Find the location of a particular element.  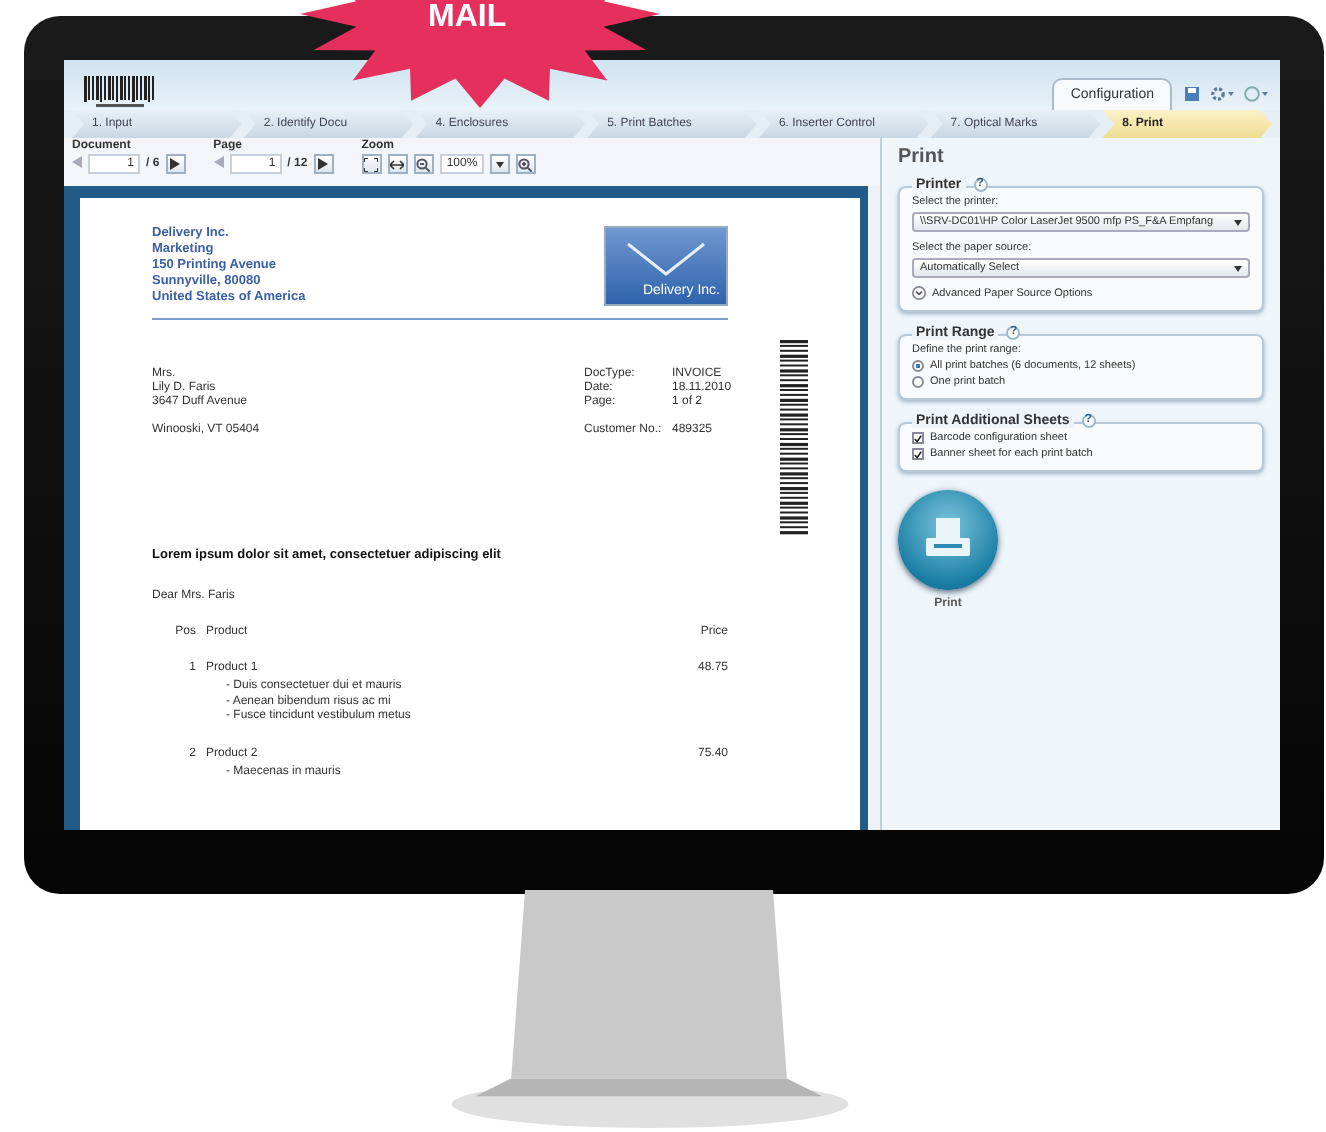

fit-page-button is located at coordinates (371, 164).